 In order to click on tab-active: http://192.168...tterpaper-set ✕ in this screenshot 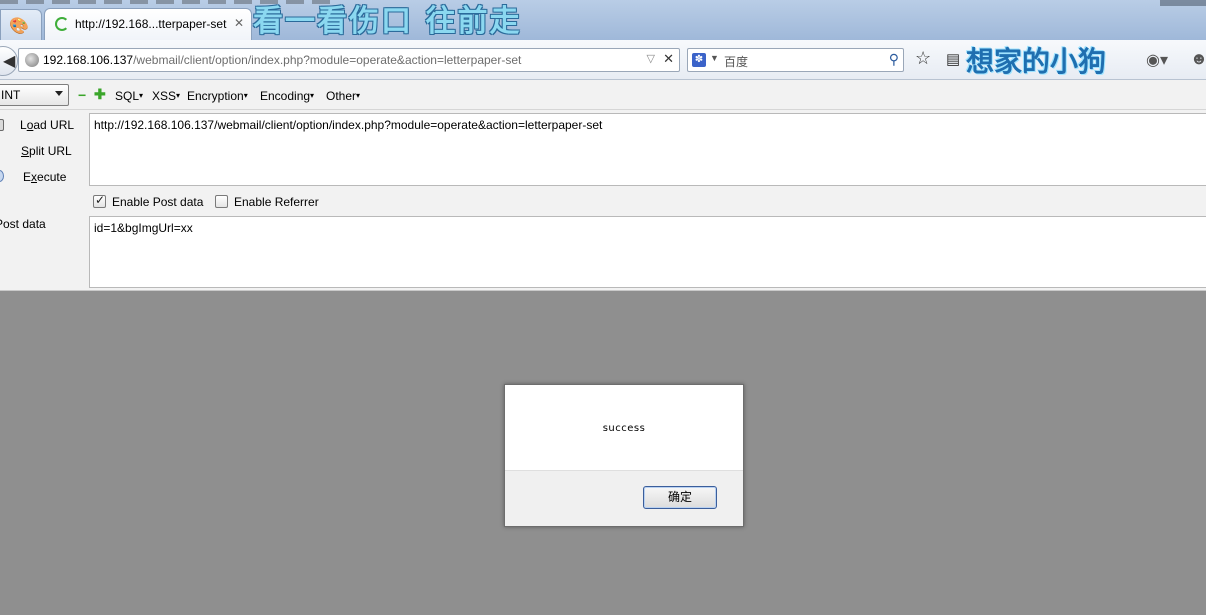, I will do `click(148, 24)`.